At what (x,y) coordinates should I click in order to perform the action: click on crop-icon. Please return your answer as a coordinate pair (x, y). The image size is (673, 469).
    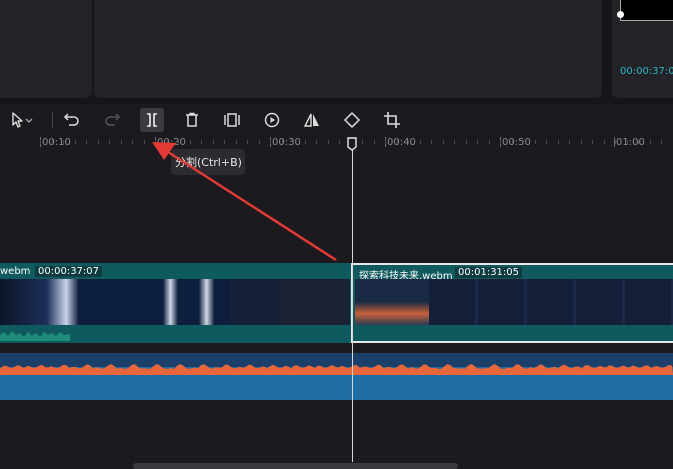
    Looking at the image, I should click on (392, 120).